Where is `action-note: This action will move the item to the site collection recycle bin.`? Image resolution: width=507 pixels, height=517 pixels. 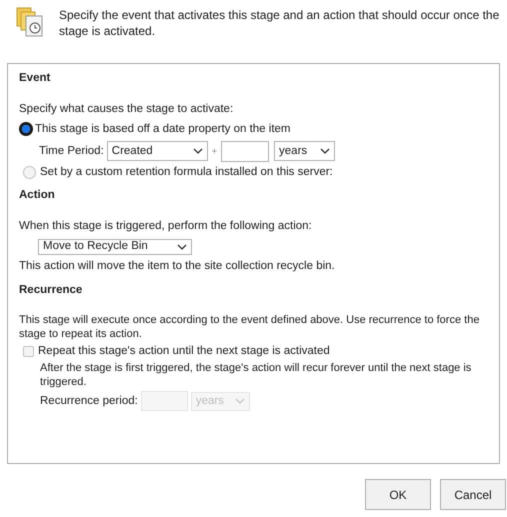 action-note: This action will move the item to the site collection recycle bin. is located at coordinates (177, 266).